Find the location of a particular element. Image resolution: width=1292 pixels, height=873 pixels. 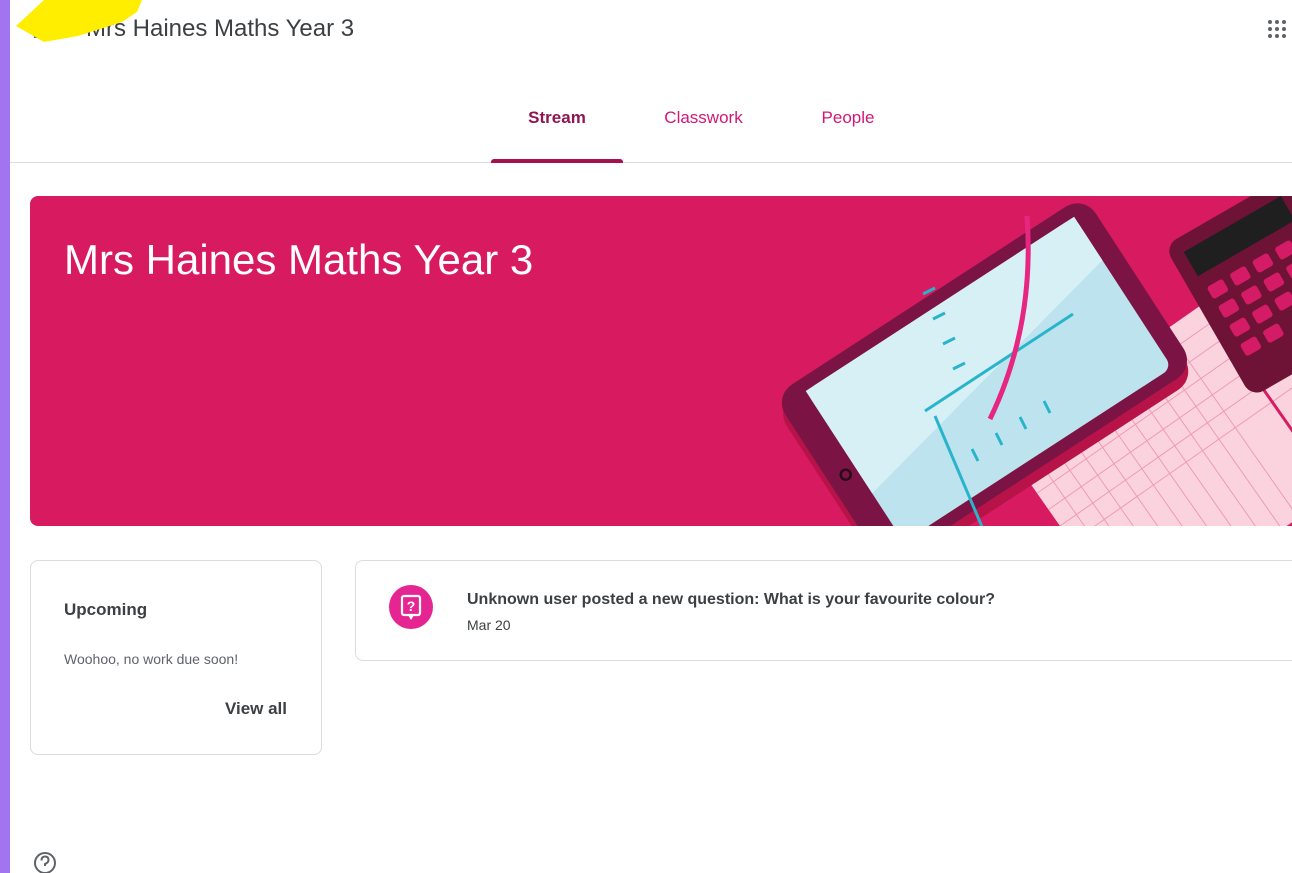

tab-people: People is located at coordinates (848, 122).